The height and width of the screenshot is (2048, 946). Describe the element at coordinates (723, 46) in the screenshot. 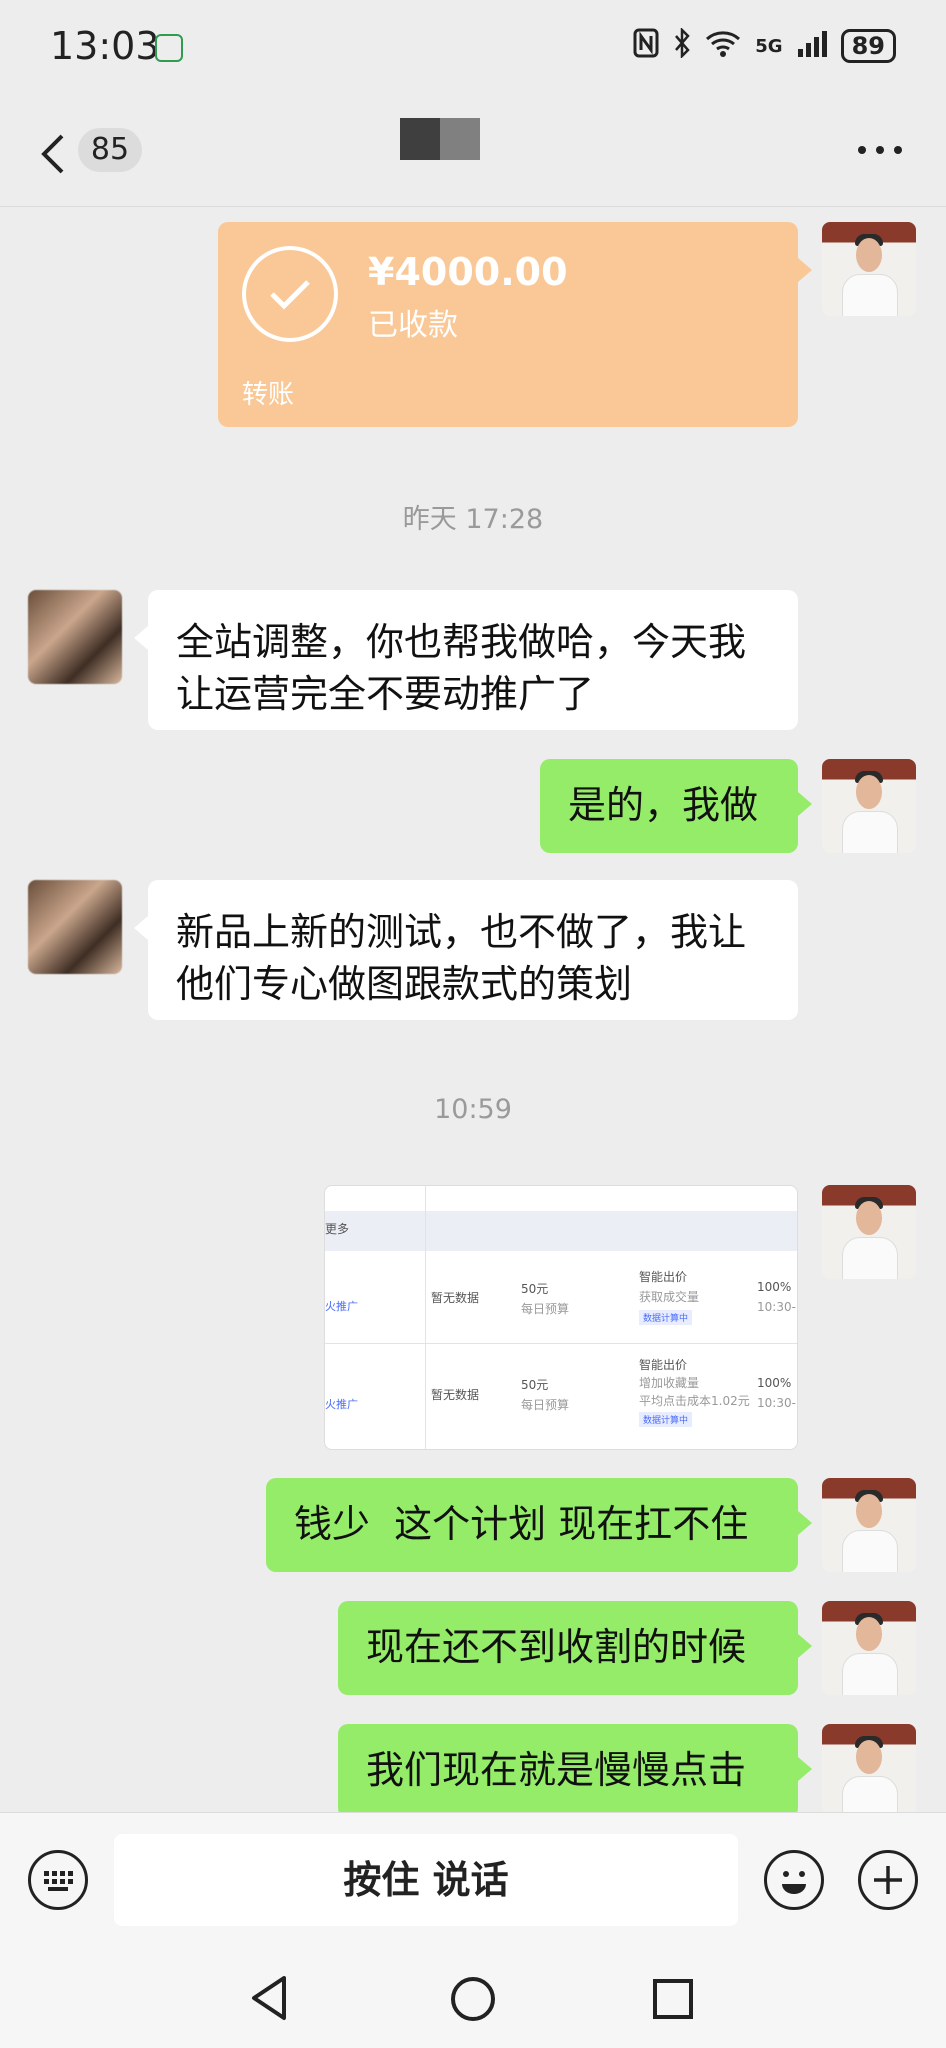

I see `wifi-icon` at that location.